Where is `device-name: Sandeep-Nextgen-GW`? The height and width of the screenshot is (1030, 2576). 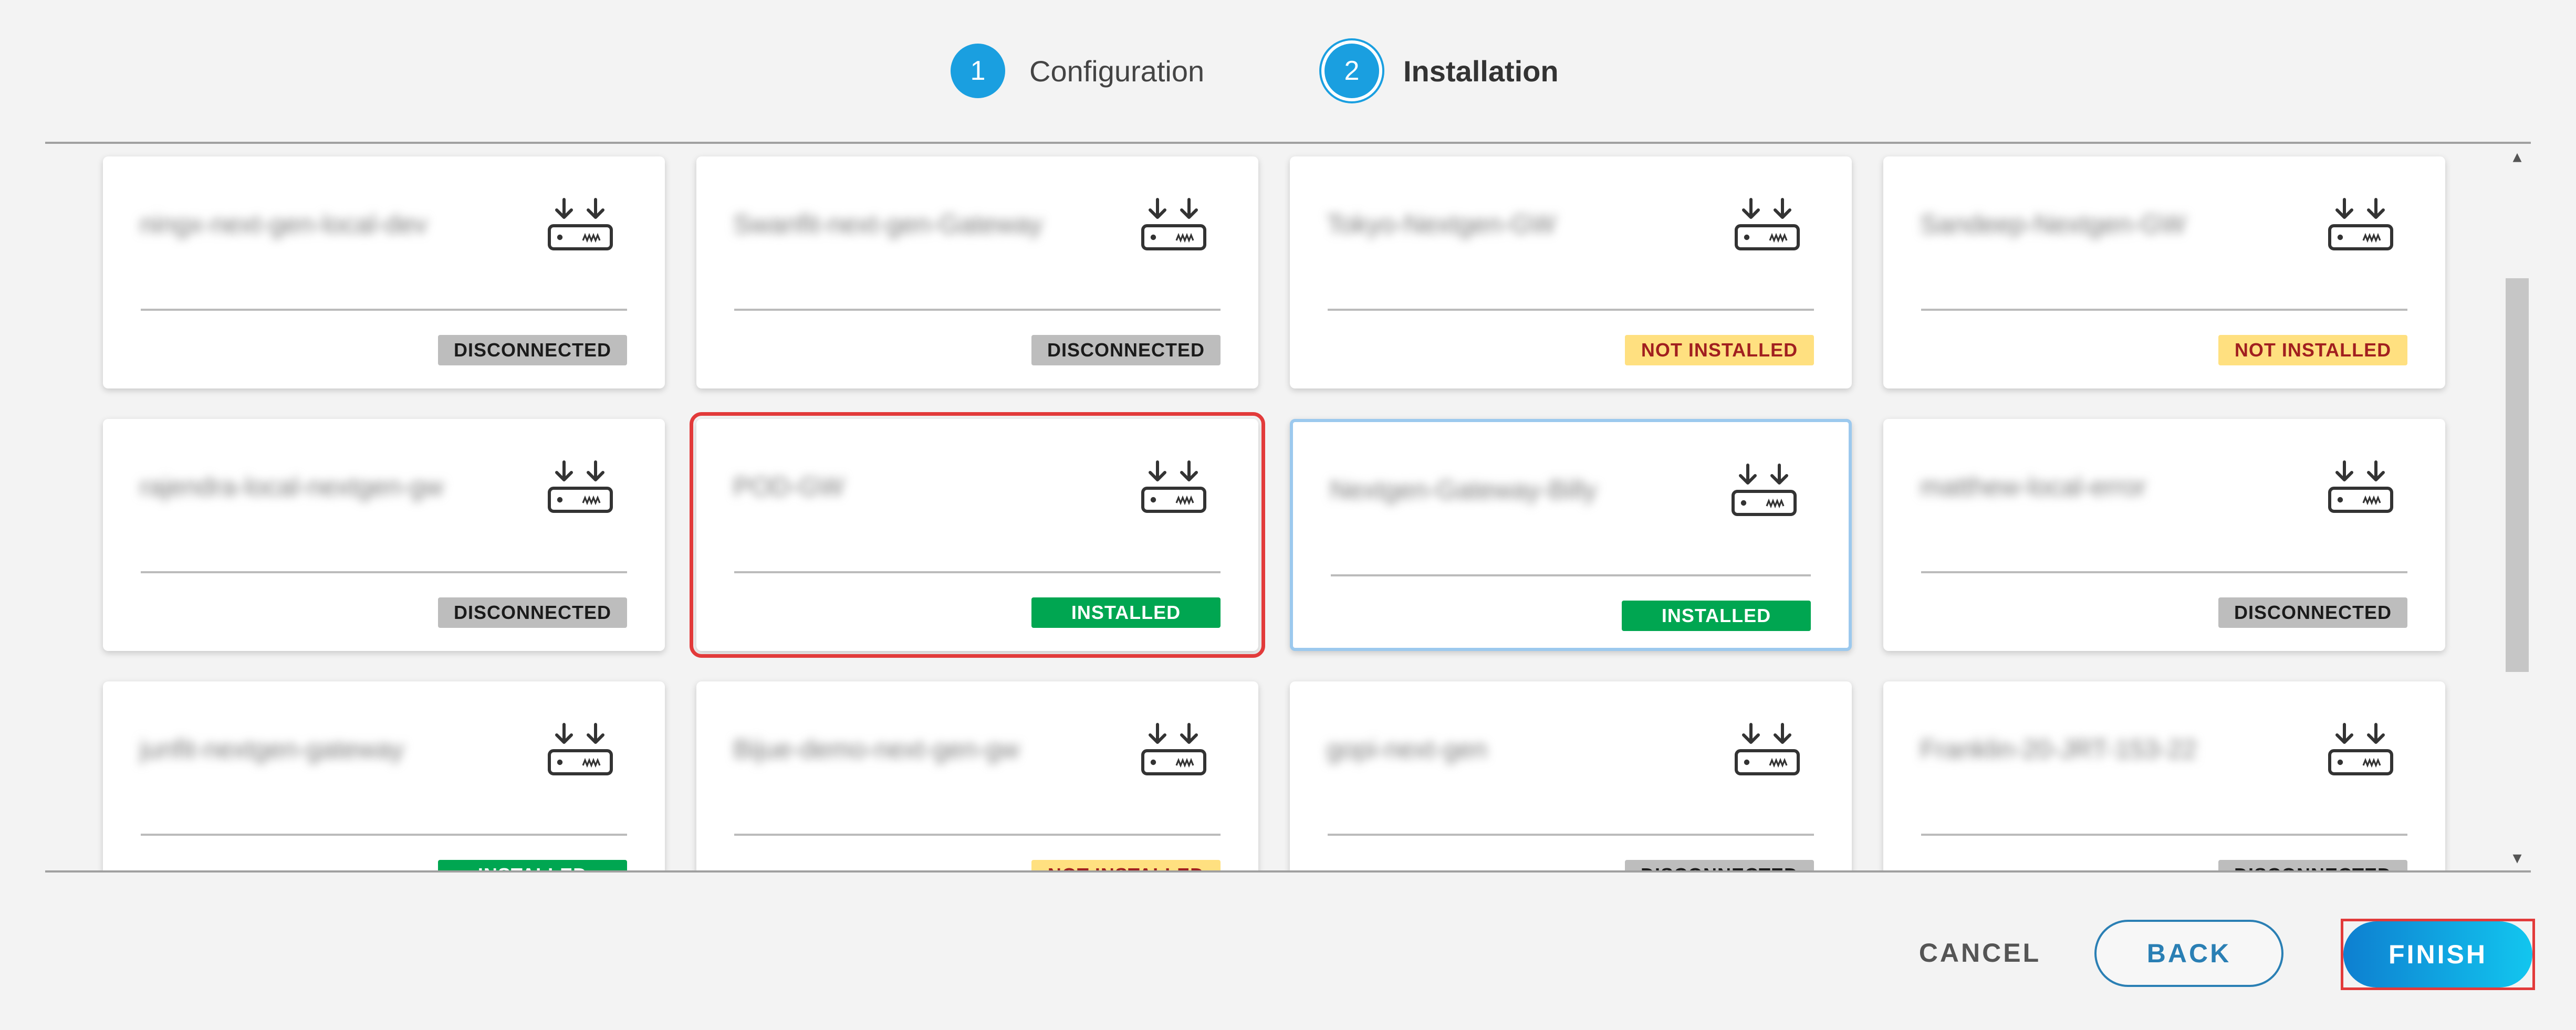 device-name: Sandeep-Nextgen-GW is located at coordinates (2053, 224).